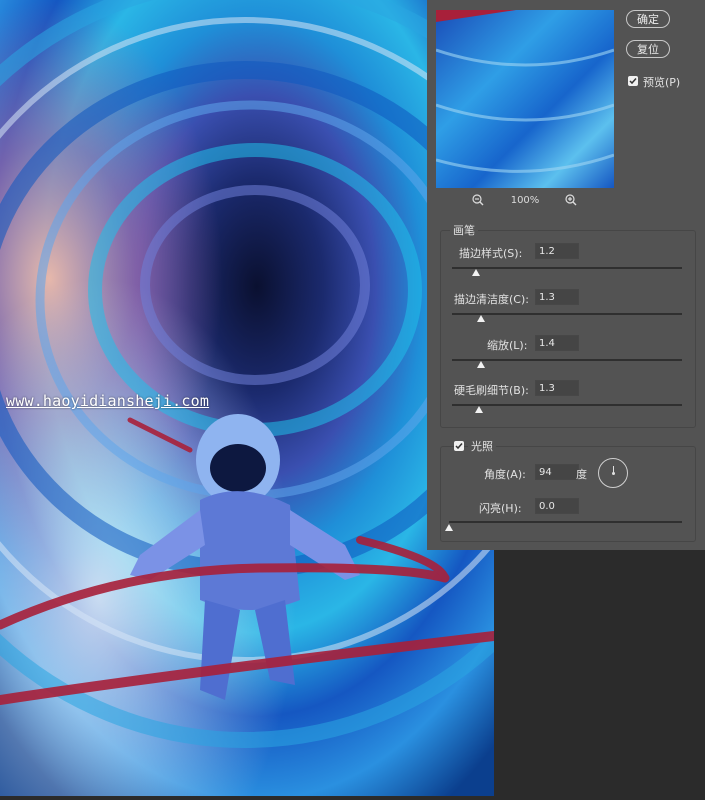  Describe the element at coordinates (571, 200) in the screenshot. I see `zoom-in-icon` at that location.